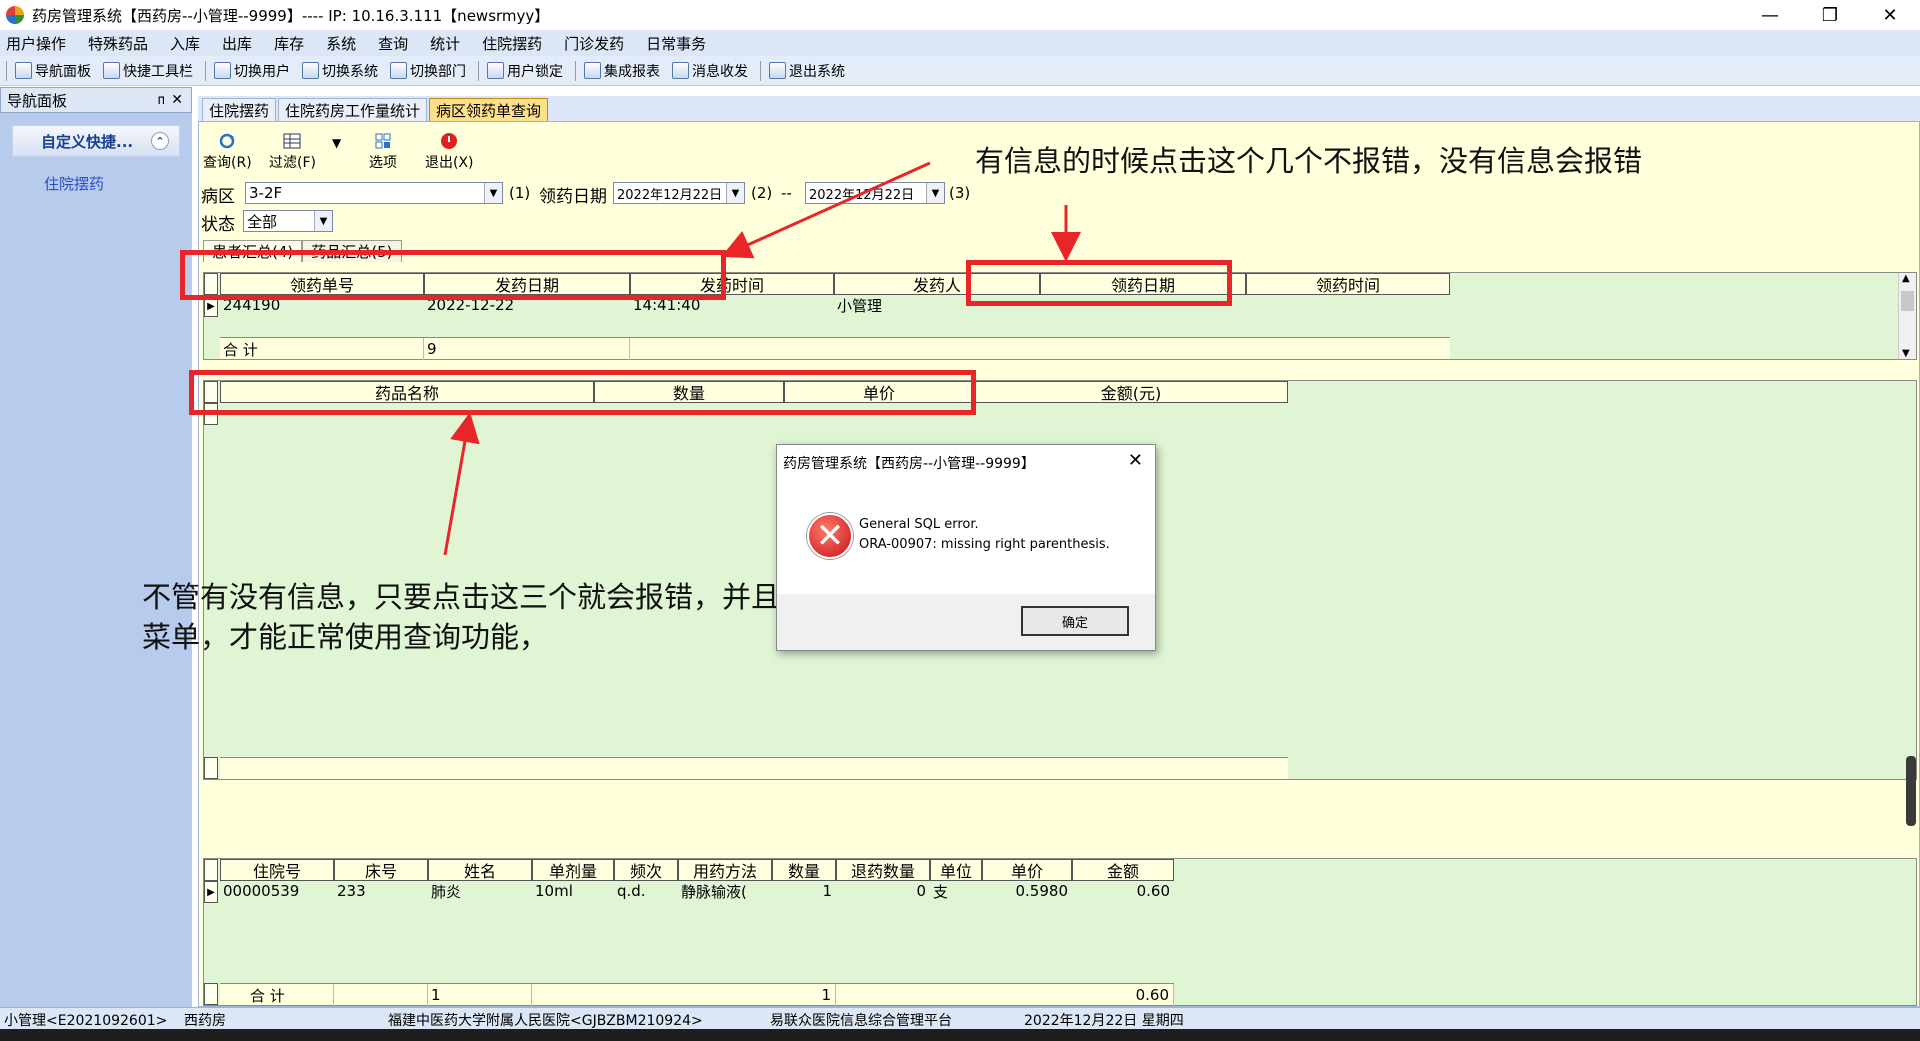 This screenshot has height=1041, width=1920. I want to click on status-user: 小管理<E2021092601>, so click(86, 1021).